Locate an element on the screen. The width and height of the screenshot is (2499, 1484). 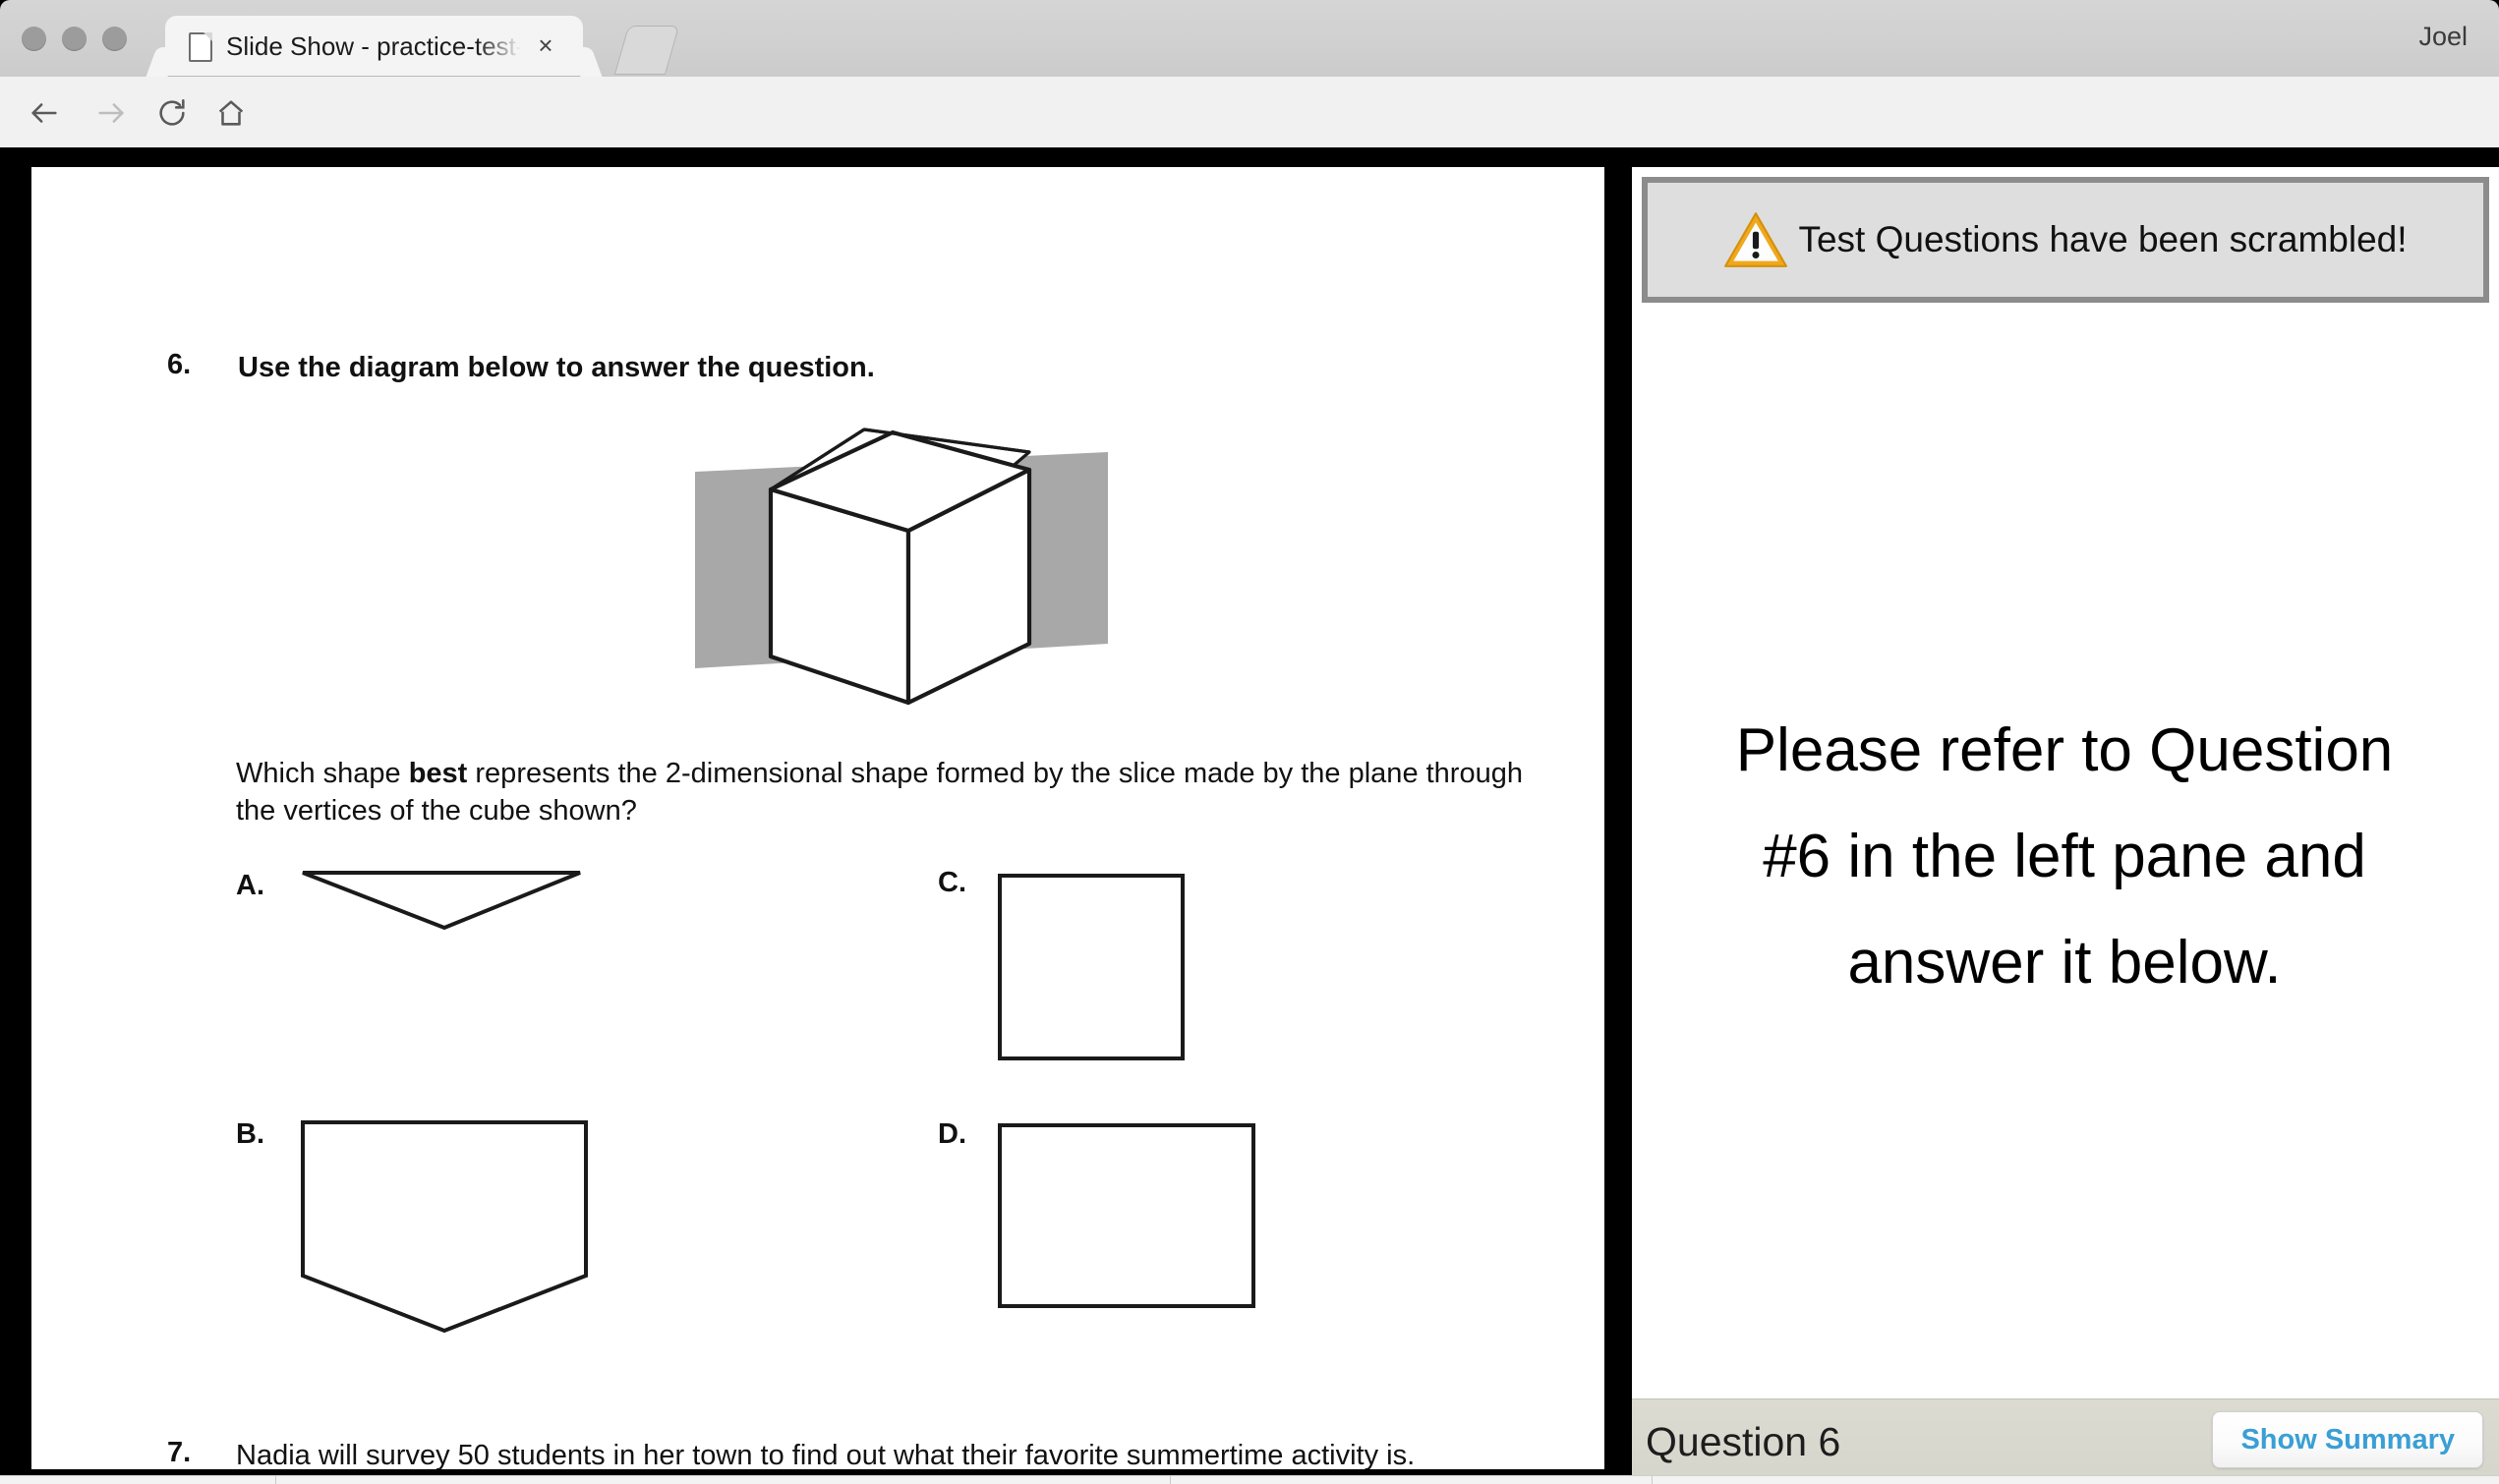
choice-c-label: C. is located at coordinates (952, 883).